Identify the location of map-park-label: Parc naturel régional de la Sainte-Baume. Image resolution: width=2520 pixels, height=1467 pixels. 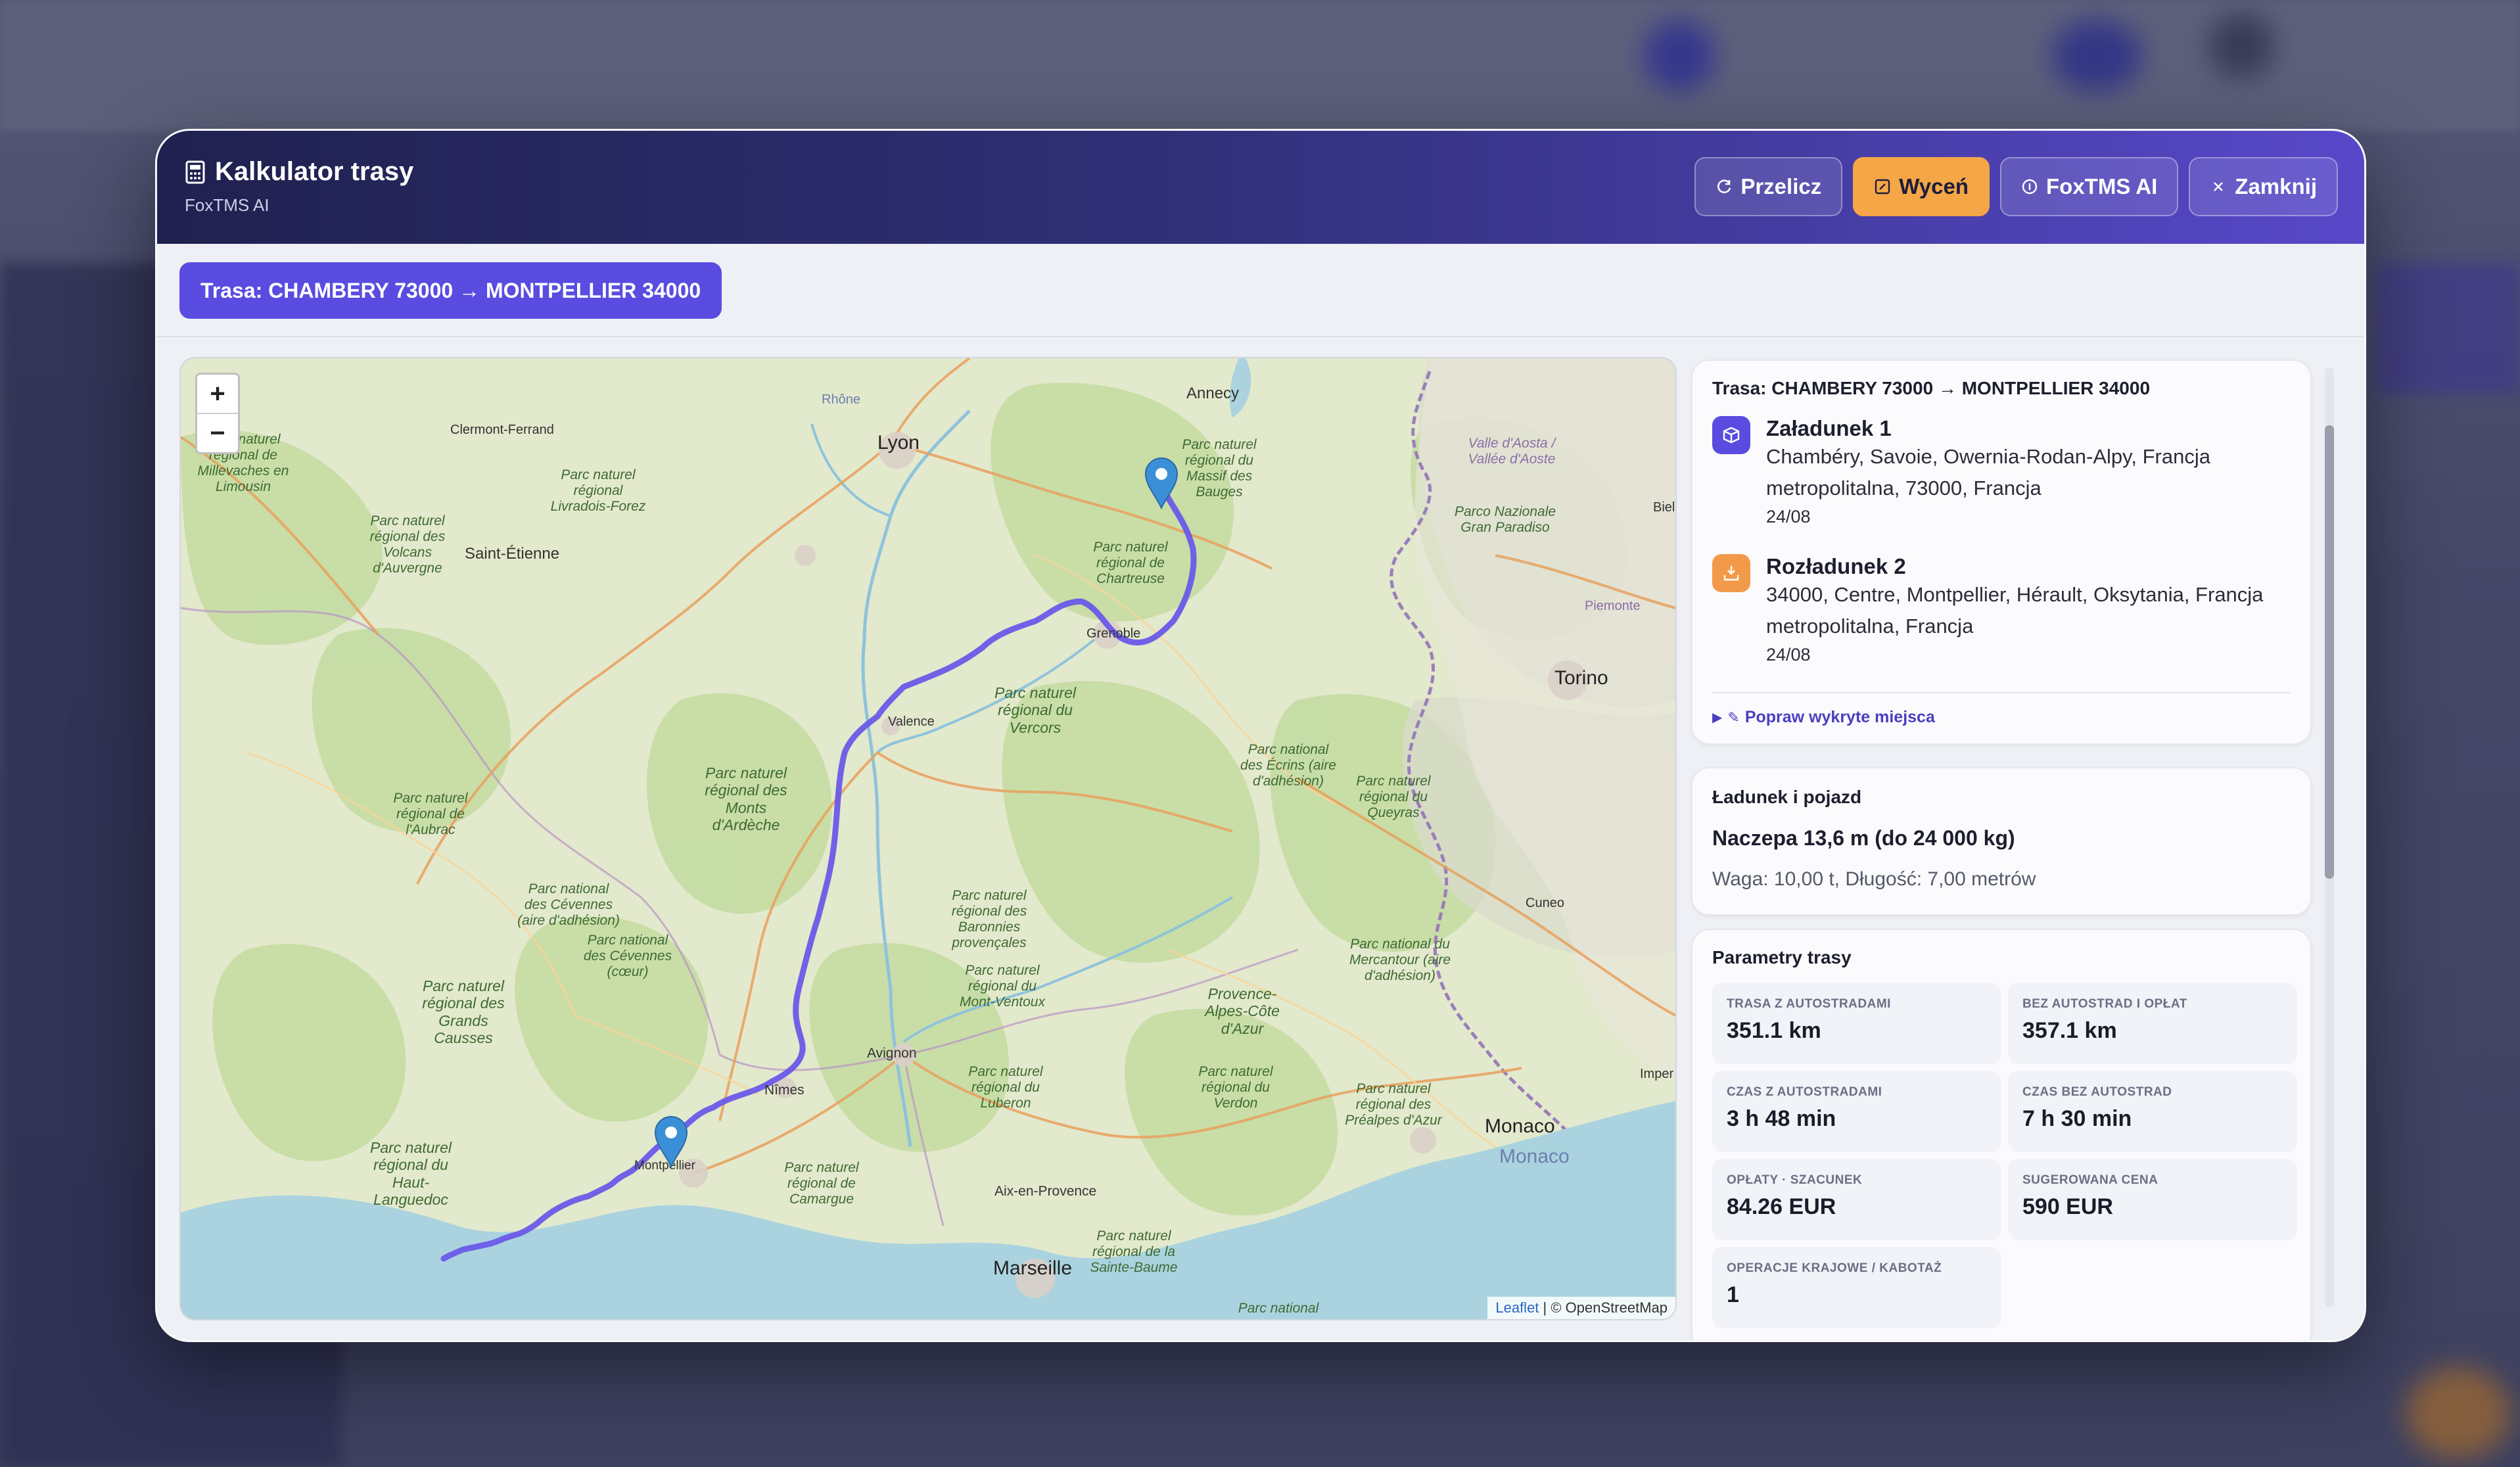
(1134, 1252).